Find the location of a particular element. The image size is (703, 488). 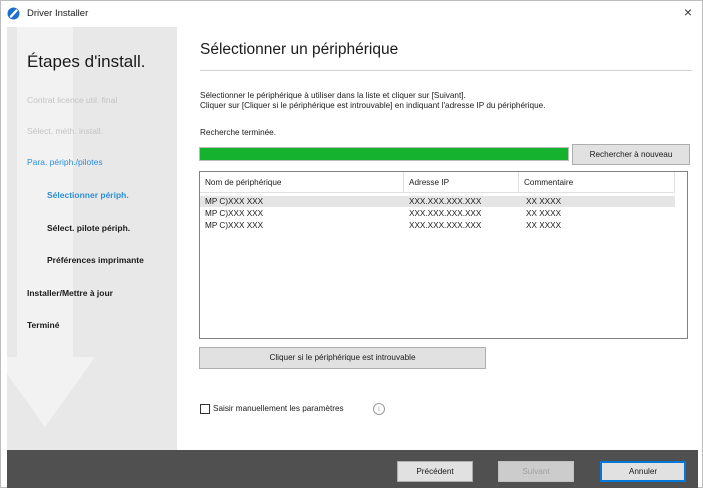

progress-fill is located at coordinates (384, 154).